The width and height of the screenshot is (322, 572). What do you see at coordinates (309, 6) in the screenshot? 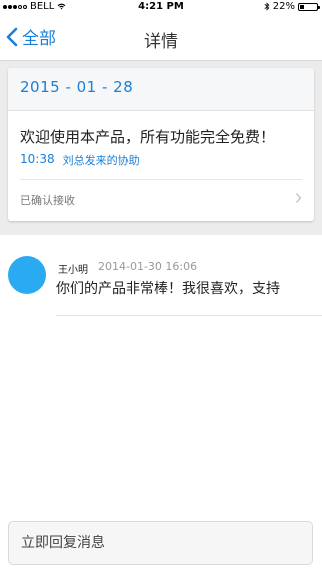
I see `battery-icon` at bounding box center [309, 6].